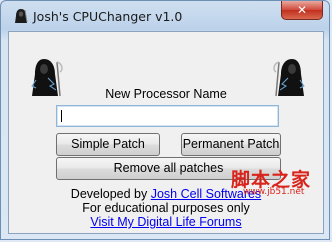 Image resolution: width=332 pixels, height=242 pixels. Describe the element at coordinates (108, 16) in the screenshot. I see `window-title: Josh's CPUChanger v1.0` at that location.